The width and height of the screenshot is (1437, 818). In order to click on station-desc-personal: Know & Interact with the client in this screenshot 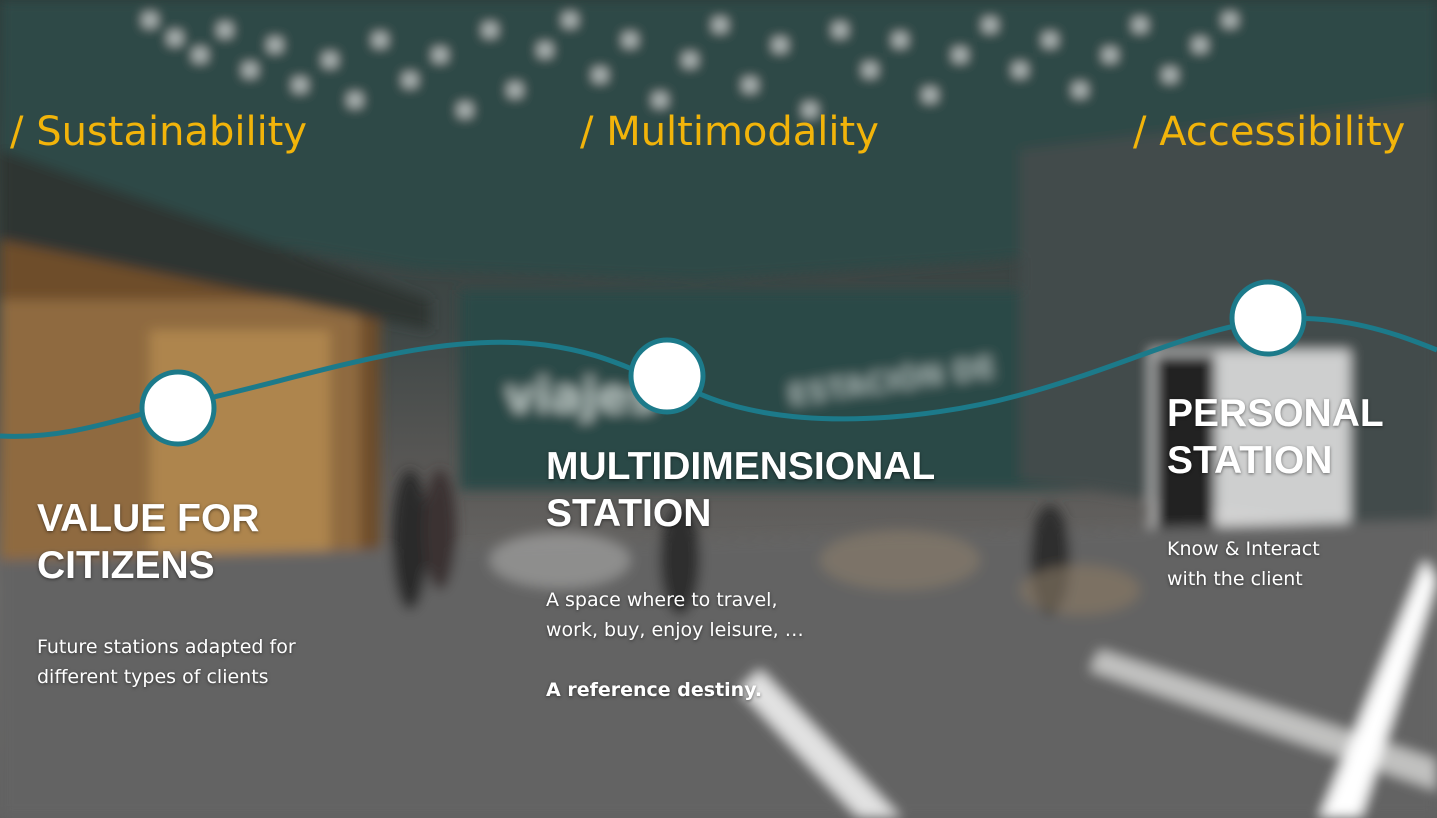, I will do `click(1243, 564)`.